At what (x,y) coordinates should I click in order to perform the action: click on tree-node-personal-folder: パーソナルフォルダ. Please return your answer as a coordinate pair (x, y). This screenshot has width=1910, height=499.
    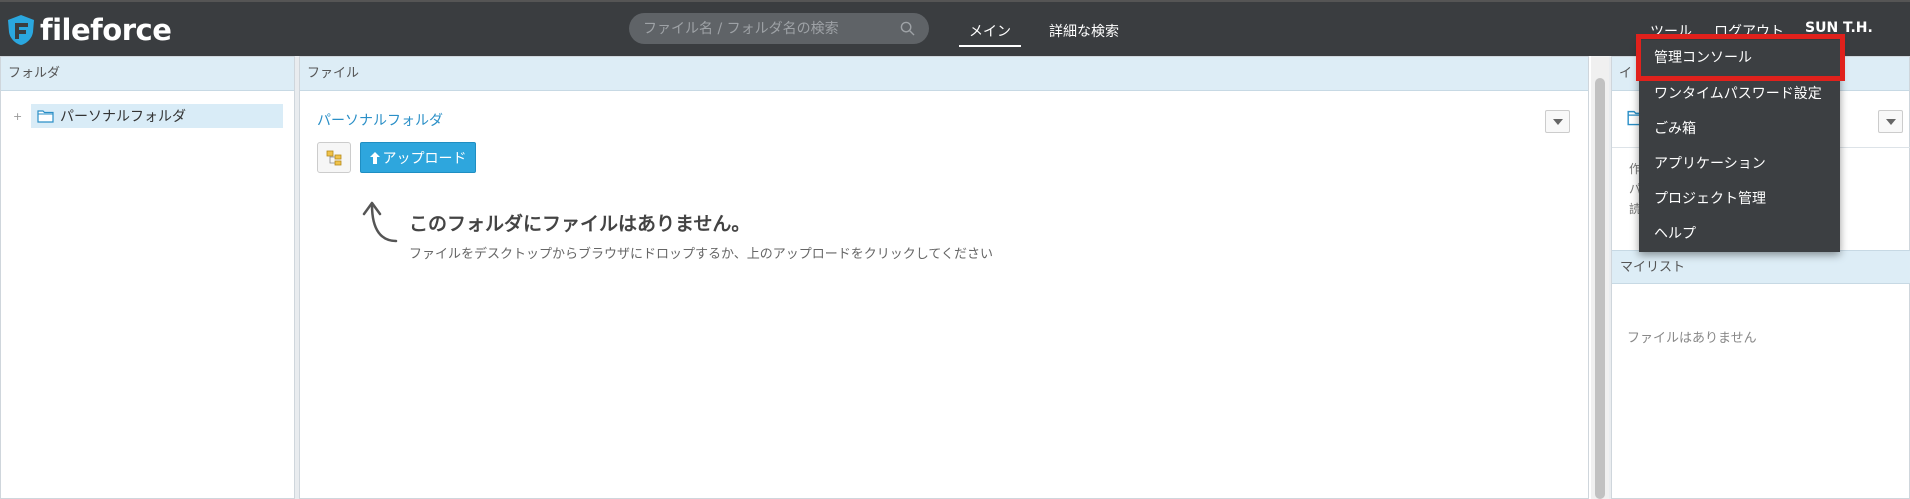
    Looking at the image, I should click on (157, 116).